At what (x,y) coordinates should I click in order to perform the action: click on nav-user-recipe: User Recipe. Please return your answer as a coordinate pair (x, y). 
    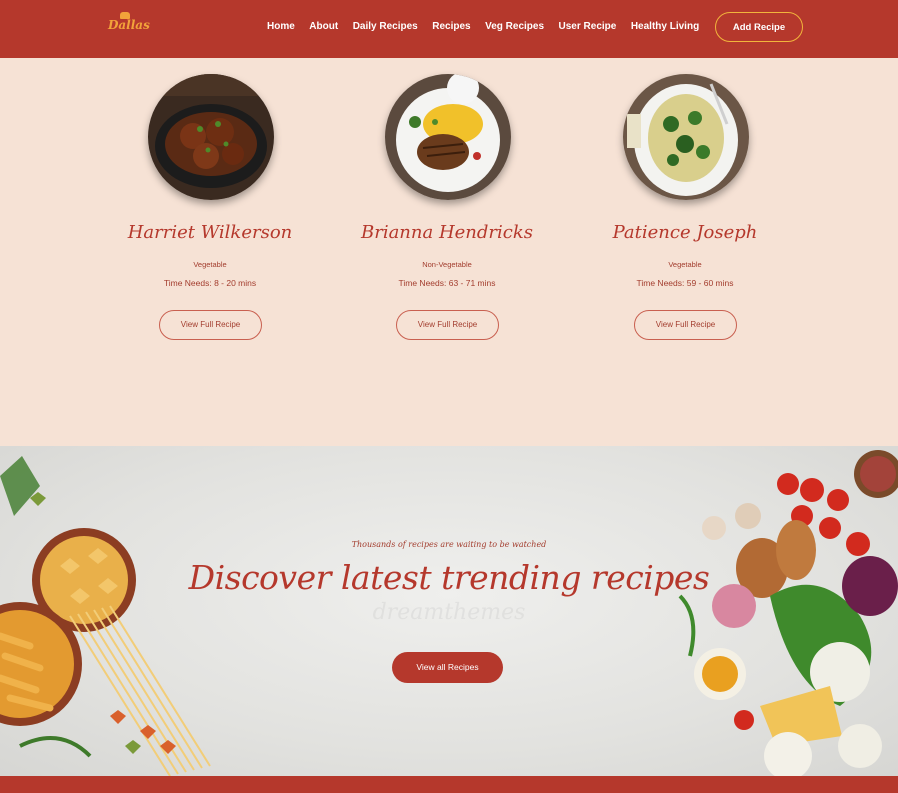
    Looking at the image, I should click on (588, 26).